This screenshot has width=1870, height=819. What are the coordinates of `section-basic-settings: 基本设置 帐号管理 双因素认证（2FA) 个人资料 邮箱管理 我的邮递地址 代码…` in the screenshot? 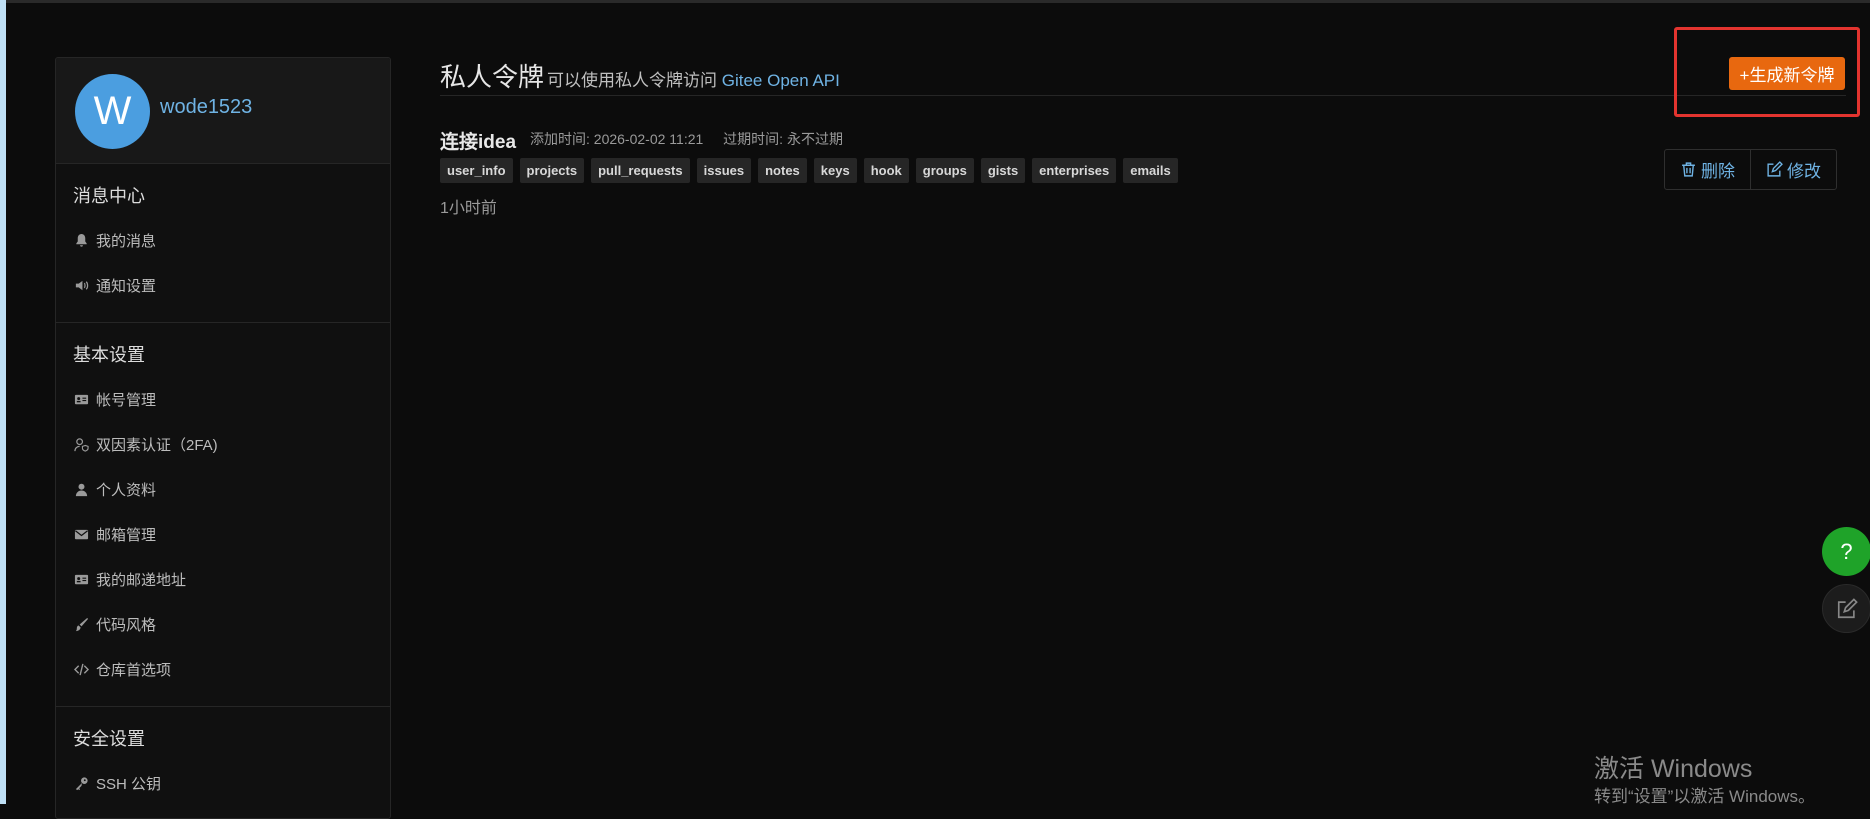 It's located at (223, 515).